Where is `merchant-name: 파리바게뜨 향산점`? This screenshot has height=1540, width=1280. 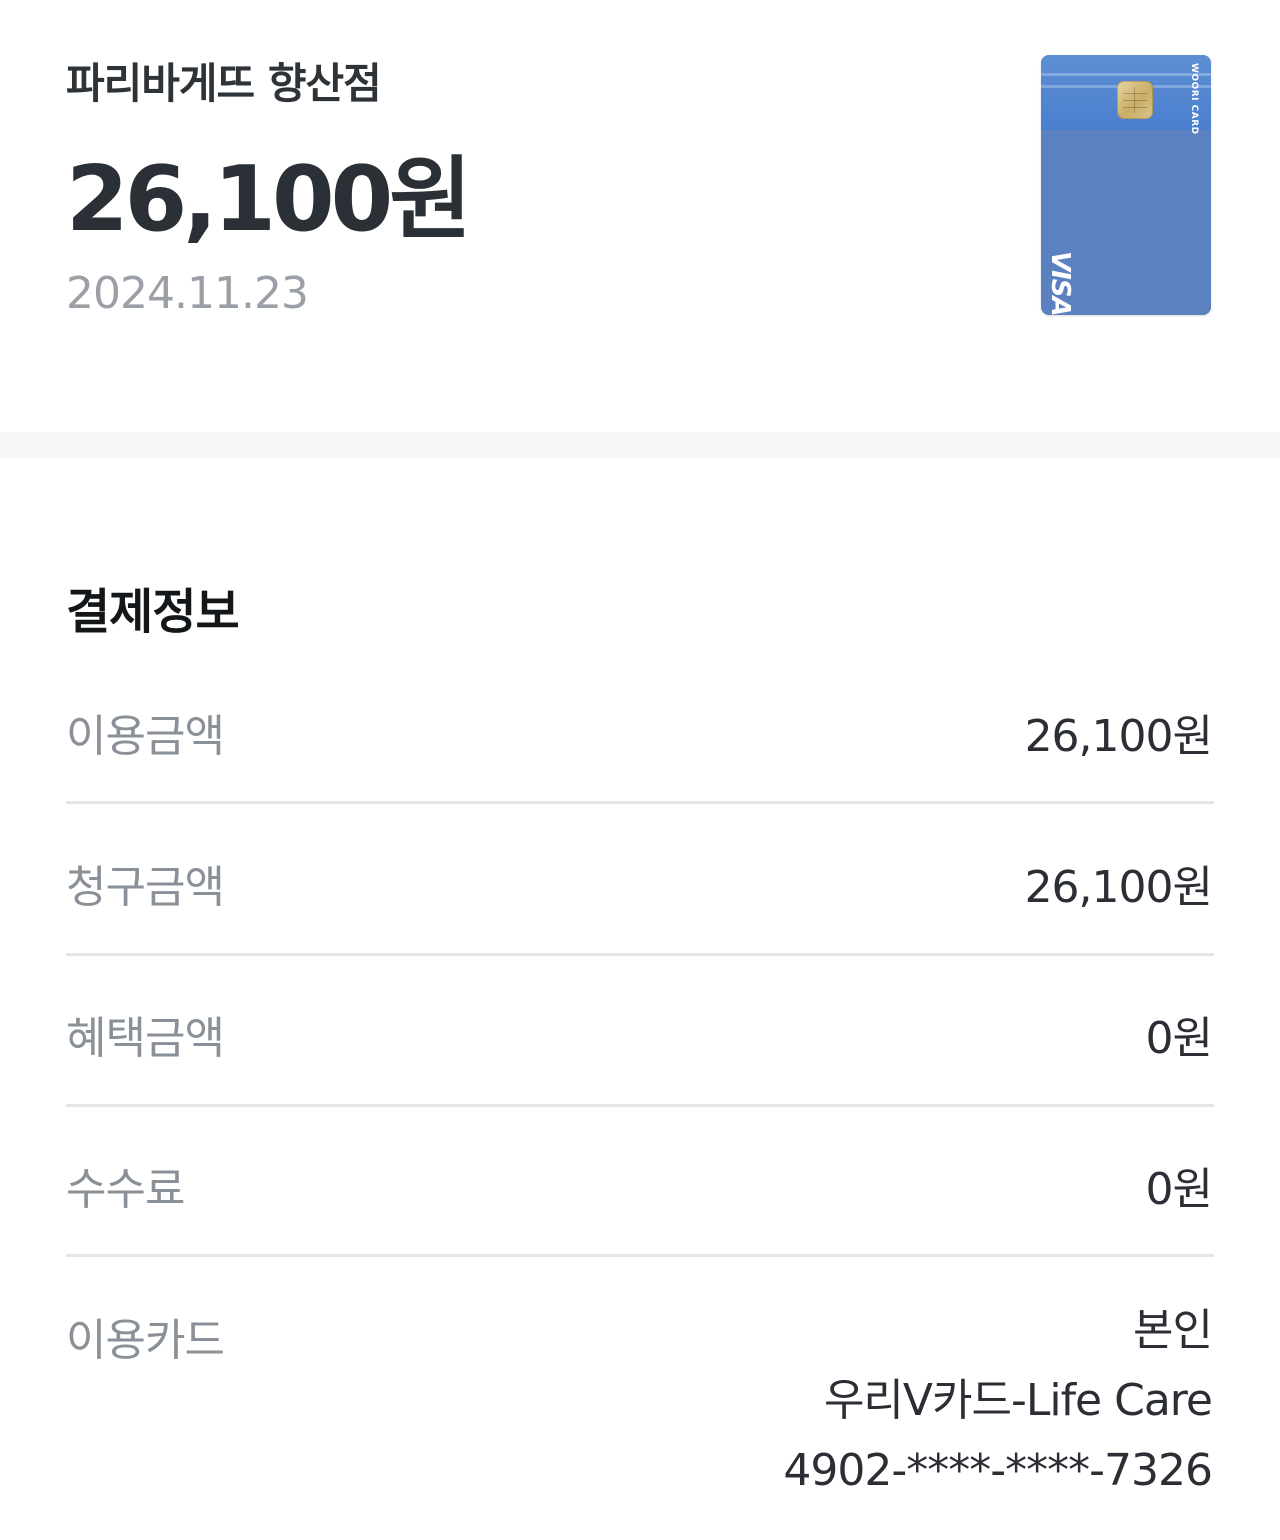 merchant-name: 파리바게뜨 향산점 is located at coordinates (224, 83).